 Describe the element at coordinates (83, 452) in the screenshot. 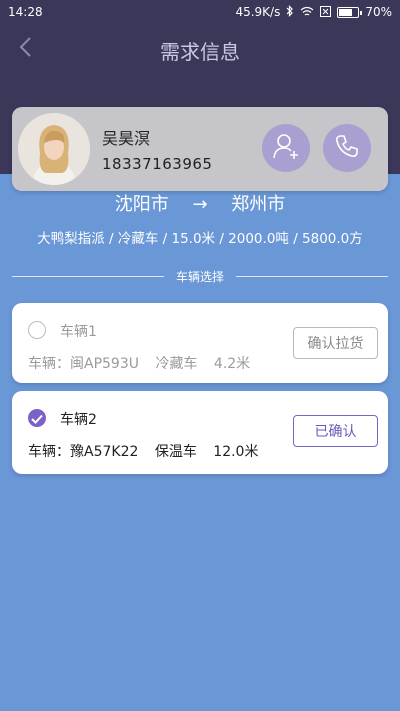

I see `vehicle-plate: 车辆：豫A57K22` at that location.